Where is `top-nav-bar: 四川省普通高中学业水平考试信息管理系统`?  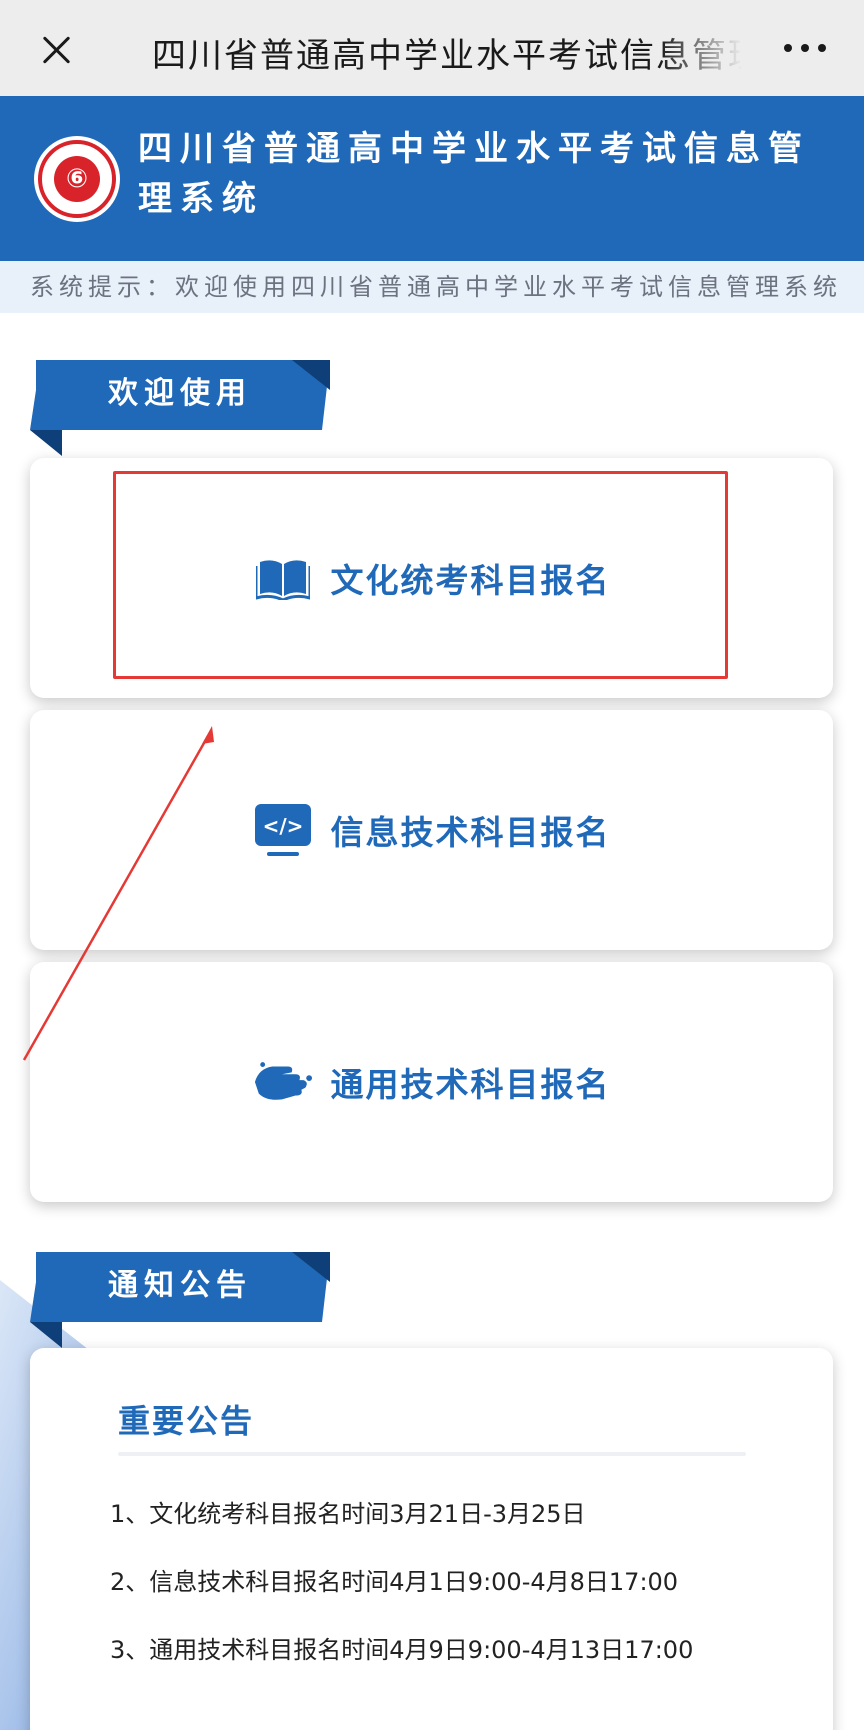 top-nav-bar: 四川省普通高中学业水平考试信息管理系统 is located at coordinates (432, 48).